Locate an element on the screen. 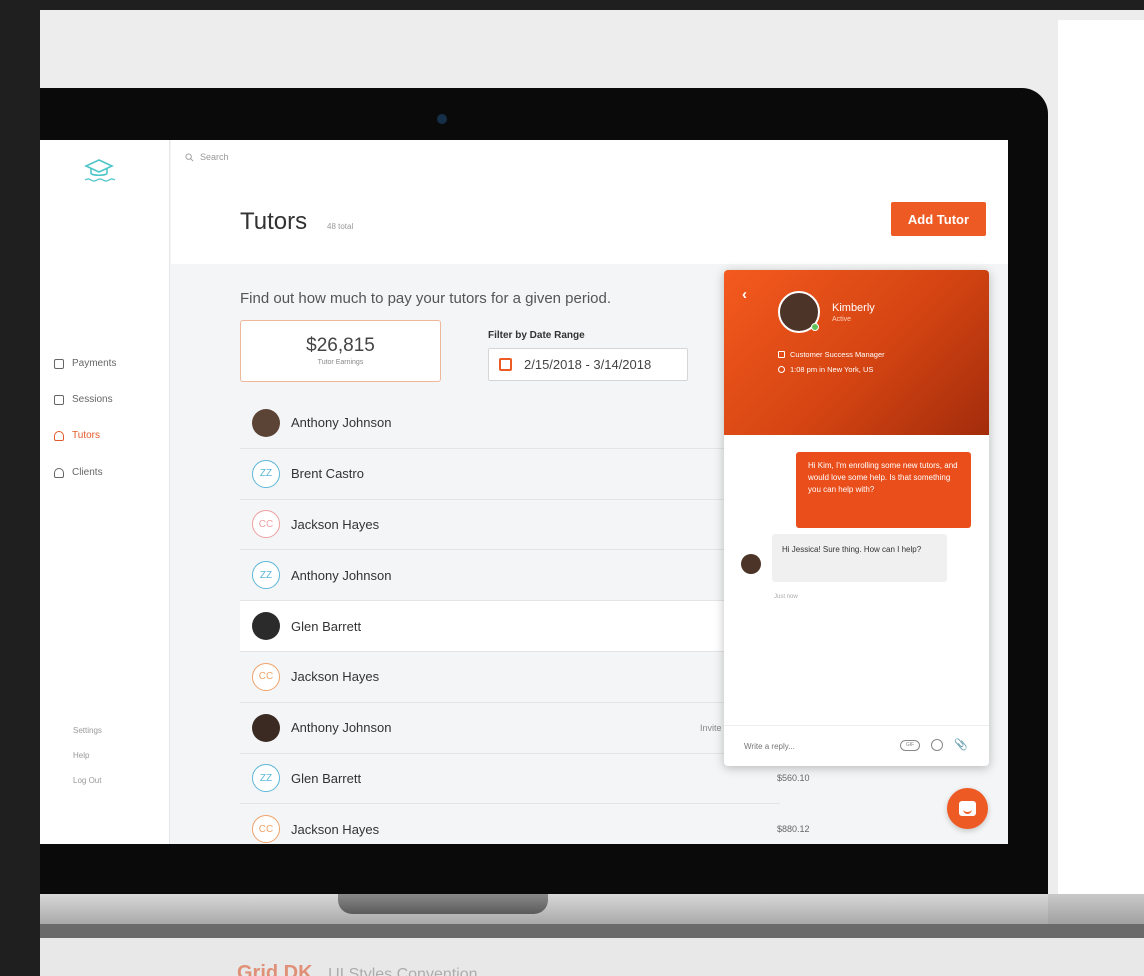  earnings-label: Tutor Earnings is located at coordinates (340, 362).